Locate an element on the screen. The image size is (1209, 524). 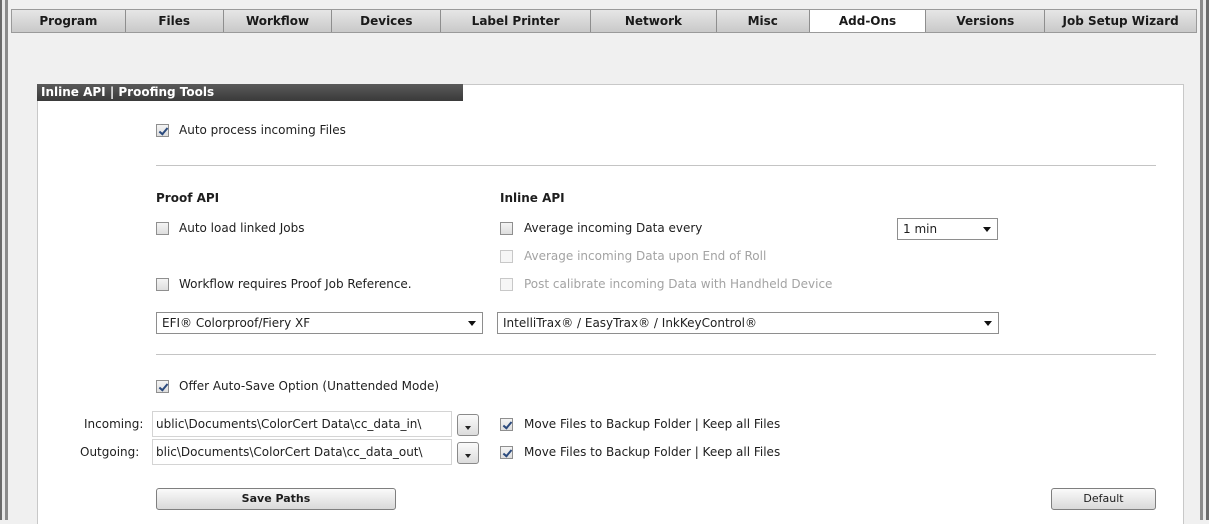
post-calibrate-checkbox is located at coordinates (506, 284).